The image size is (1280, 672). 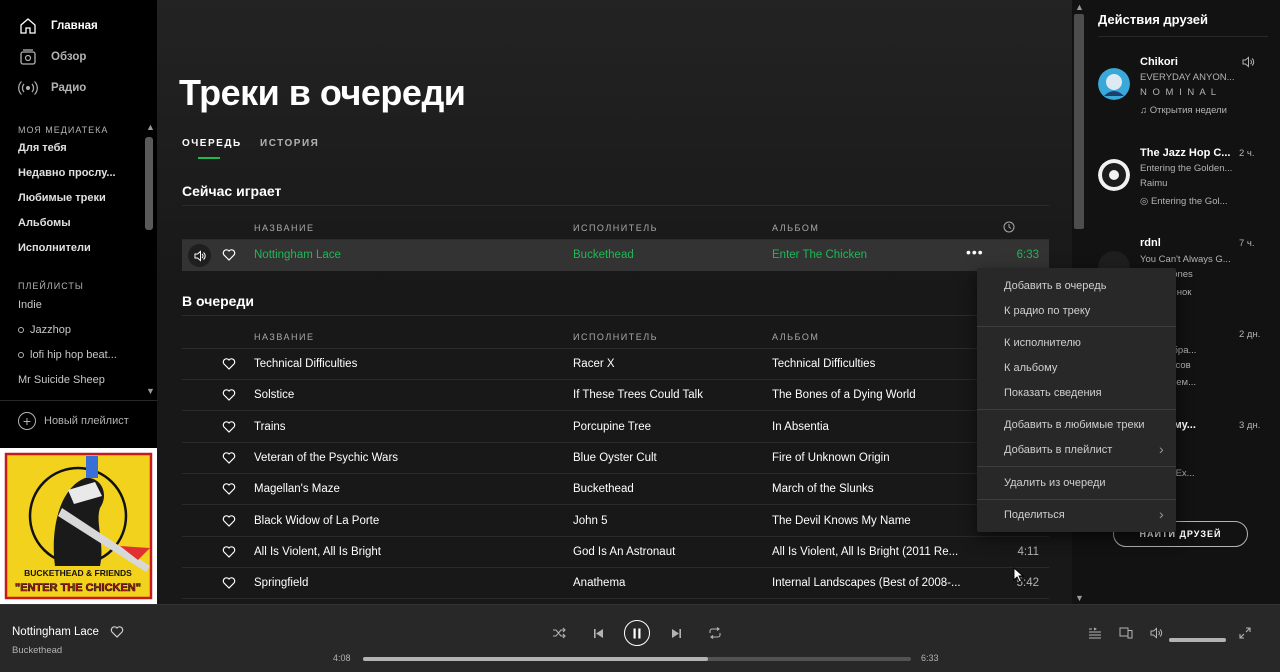 I want to click on speaker-icon, so click(x=199, y=255).